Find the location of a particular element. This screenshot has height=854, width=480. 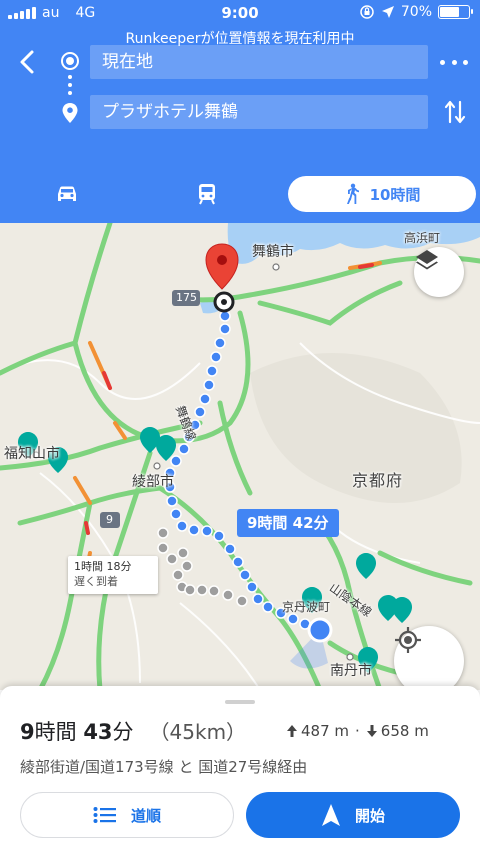

car-icon is located at coordinates (67, 193).